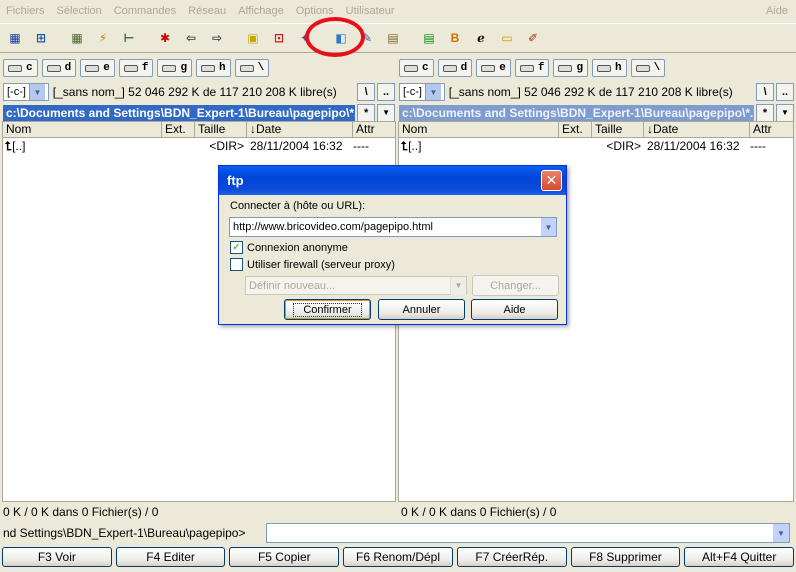  I want to click on star-icon: ✱, so click(165, 38).